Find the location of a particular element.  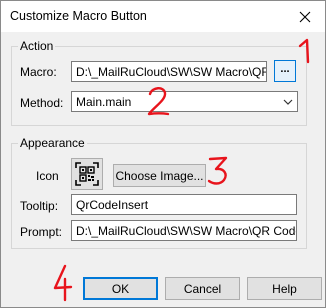

cancel-label: Cancel is located at coordinates (202, 288).